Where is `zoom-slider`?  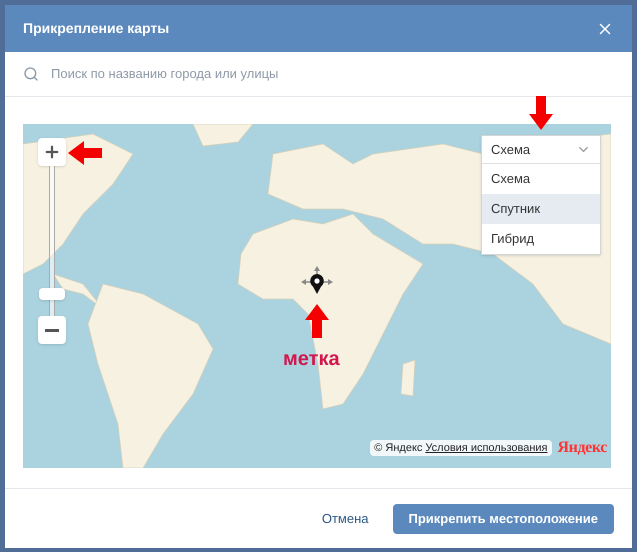
zoom-slider is located at coordinates (52, 241).